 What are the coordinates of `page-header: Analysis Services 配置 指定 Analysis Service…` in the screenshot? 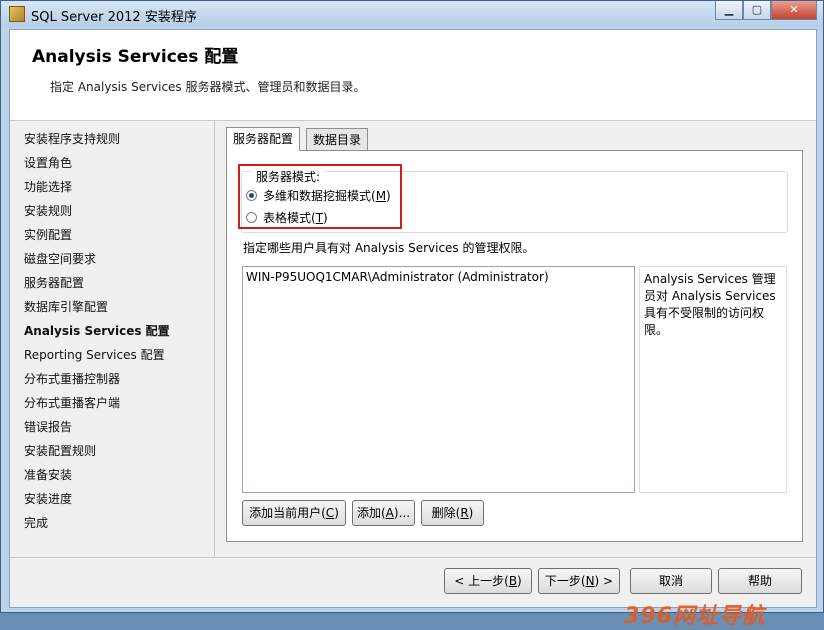 It's located at (413, 75).